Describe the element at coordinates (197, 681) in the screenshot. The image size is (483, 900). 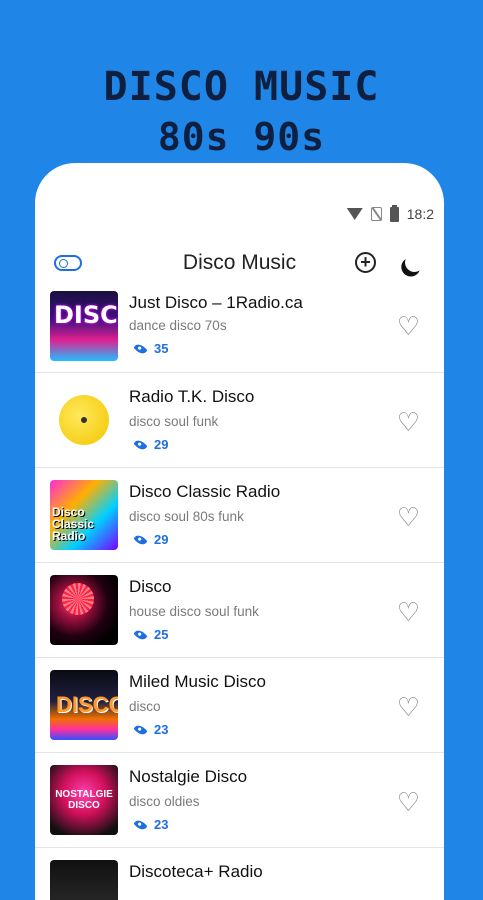
I see `station-name: Miled Music Disco` at that location.